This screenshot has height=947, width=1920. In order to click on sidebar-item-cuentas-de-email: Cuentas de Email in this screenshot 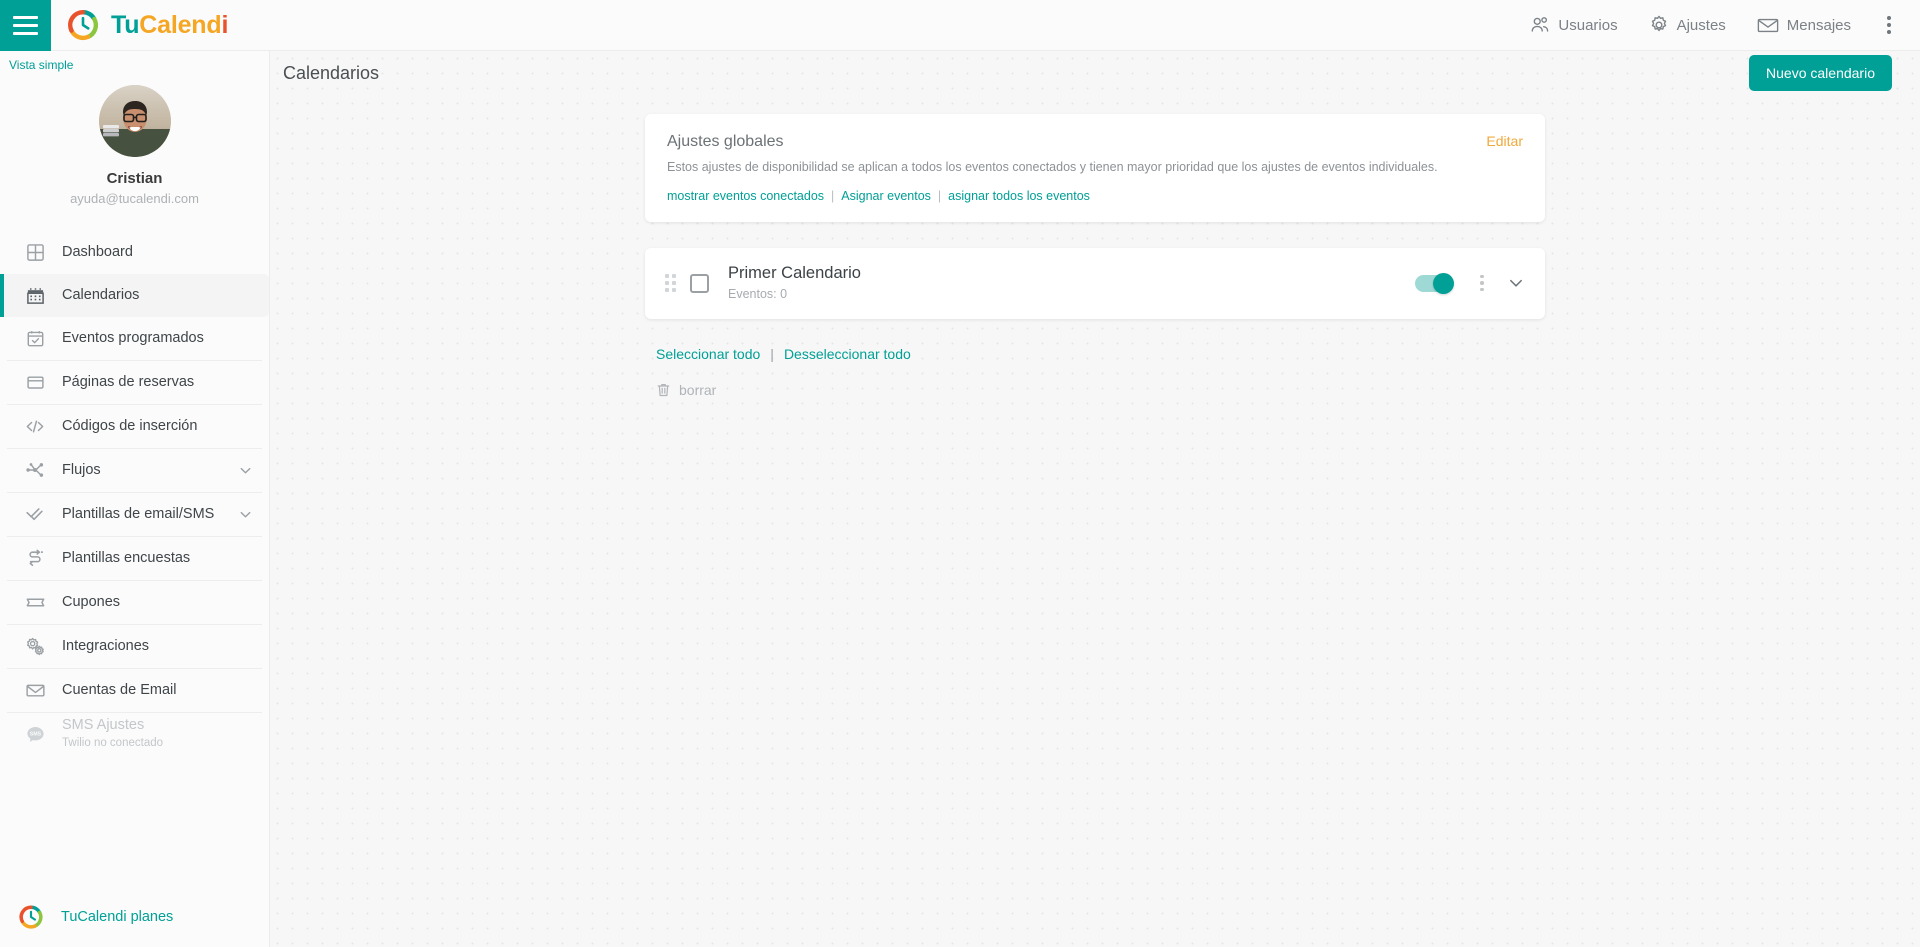, I will do `click(134, 690)`.